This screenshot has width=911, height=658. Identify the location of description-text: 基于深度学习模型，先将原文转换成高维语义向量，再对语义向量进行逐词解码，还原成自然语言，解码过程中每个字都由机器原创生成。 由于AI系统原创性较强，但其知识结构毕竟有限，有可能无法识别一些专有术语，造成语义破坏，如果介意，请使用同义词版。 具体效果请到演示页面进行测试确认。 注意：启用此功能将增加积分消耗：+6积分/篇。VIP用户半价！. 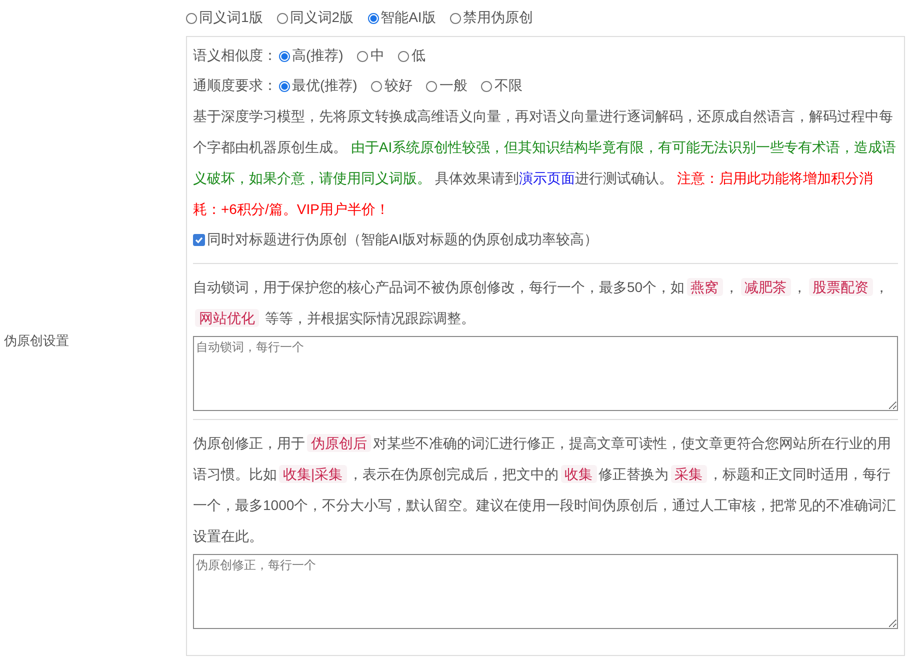
(545, 163).